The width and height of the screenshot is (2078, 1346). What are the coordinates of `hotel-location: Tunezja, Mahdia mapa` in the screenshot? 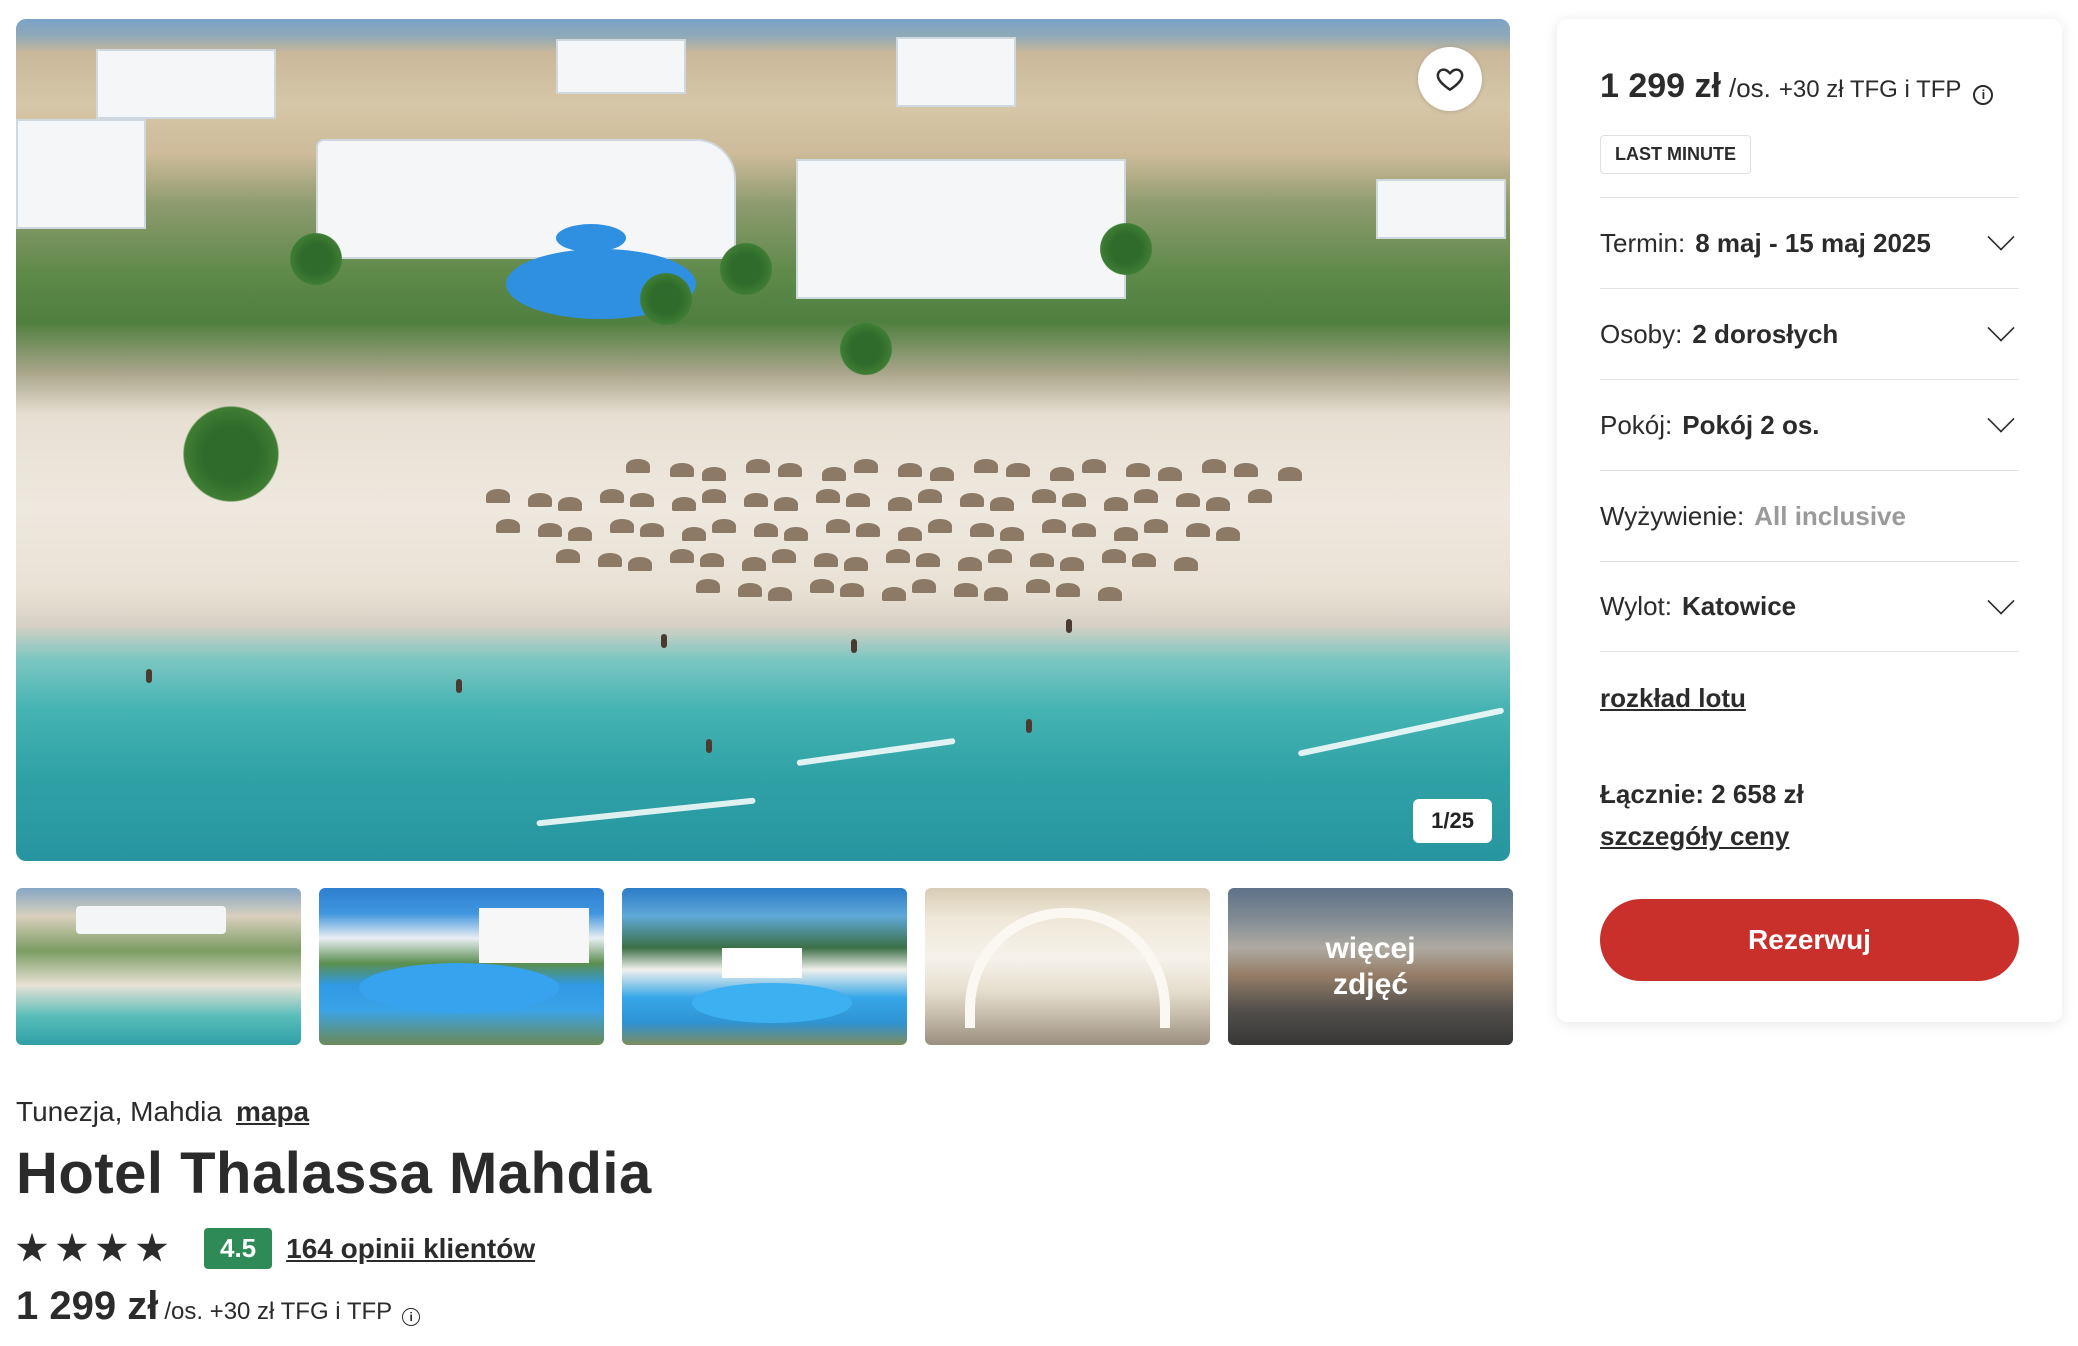 It's located at (162, 1112).